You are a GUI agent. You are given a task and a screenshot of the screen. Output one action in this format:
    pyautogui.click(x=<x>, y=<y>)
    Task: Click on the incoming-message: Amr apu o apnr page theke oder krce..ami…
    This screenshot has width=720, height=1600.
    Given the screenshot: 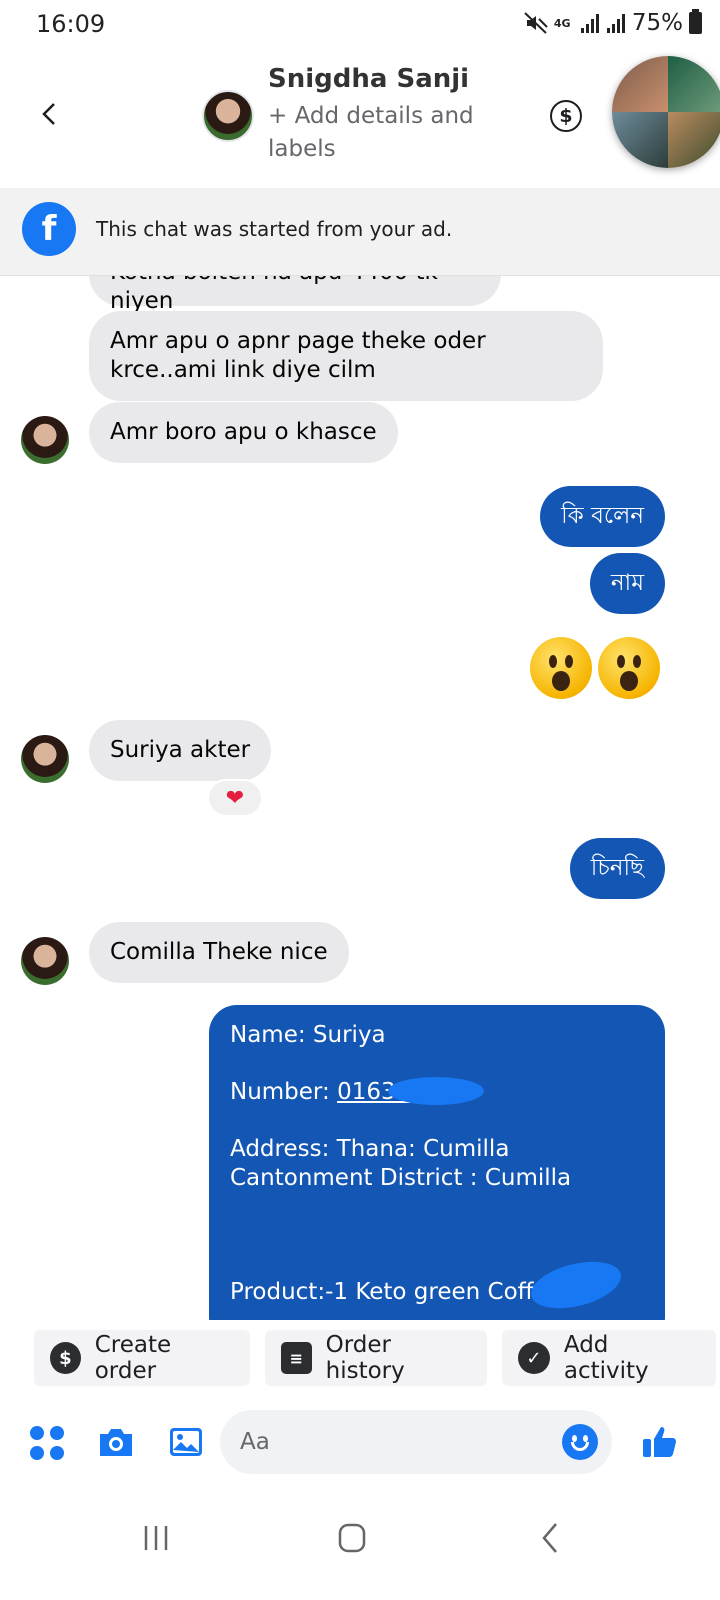 What is the action you would take?
    pyautogui.click(x=346, y=356)
    